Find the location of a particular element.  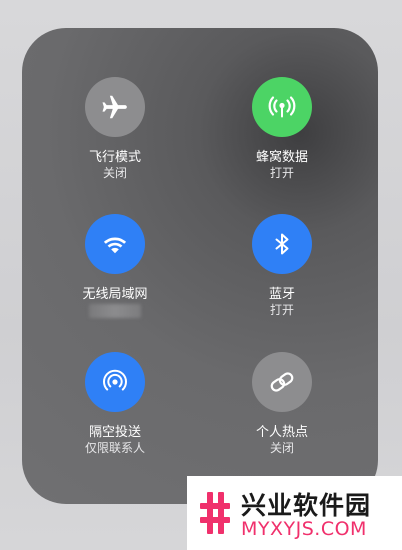

bluetooth-toggle is located at coordinates (282, 244).